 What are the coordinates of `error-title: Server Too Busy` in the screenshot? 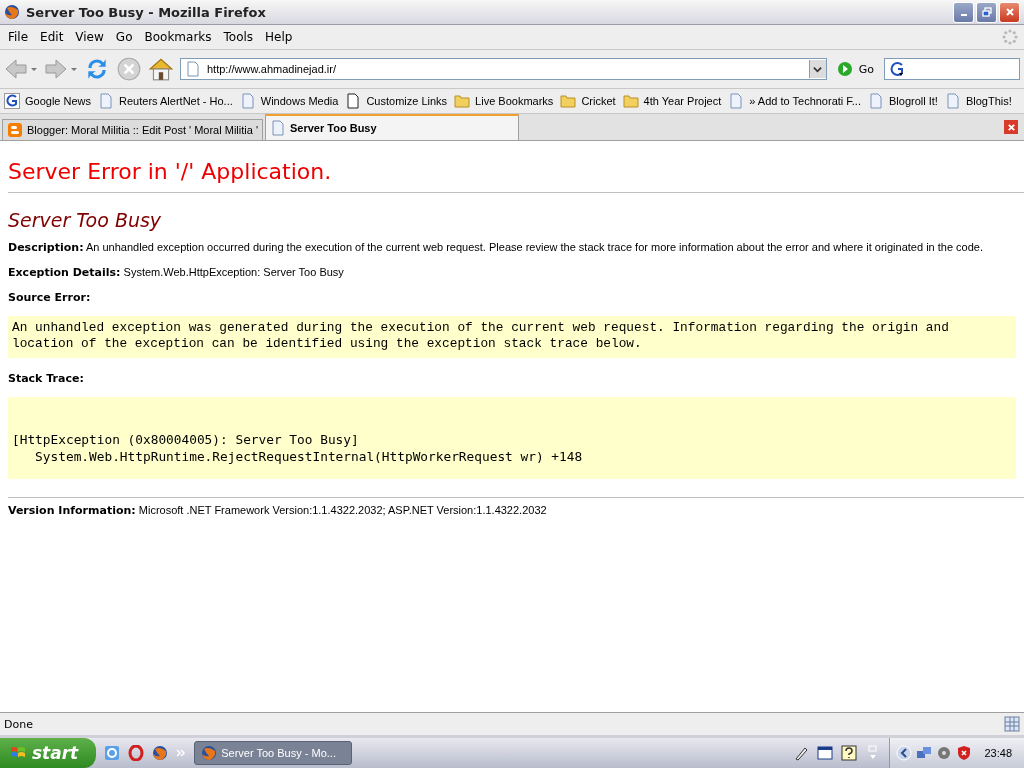 It's located at (85, 220).